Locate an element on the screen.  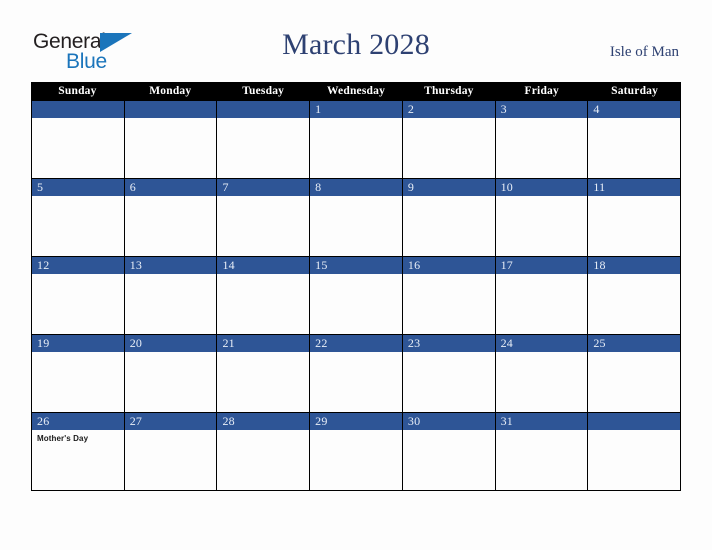
day-cell: 20 is located at coordinates (171, 373).